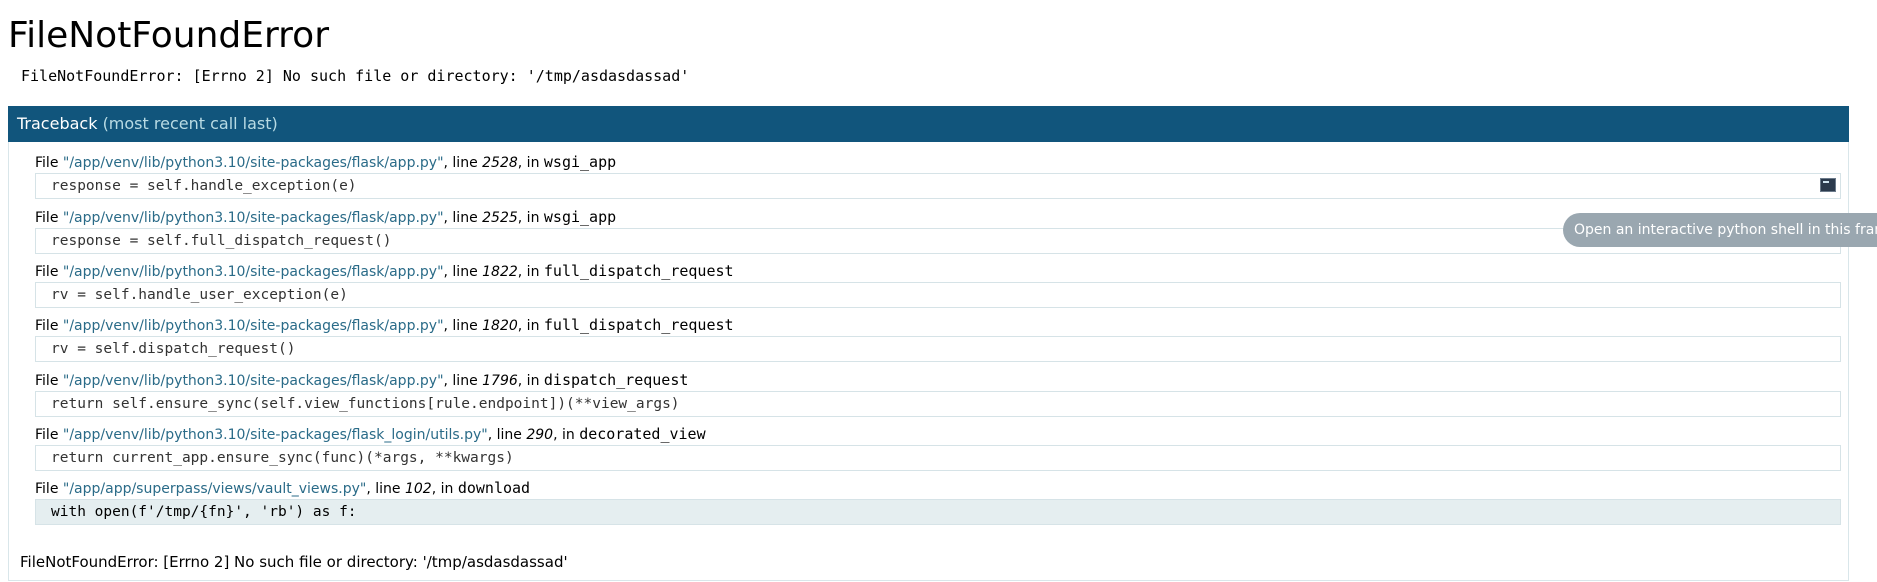 This screenshot has width=1877, height=582. Describe the element at coordinates (500, 326) in the screenshot. I see `frame-lineno: 1820` at that location.